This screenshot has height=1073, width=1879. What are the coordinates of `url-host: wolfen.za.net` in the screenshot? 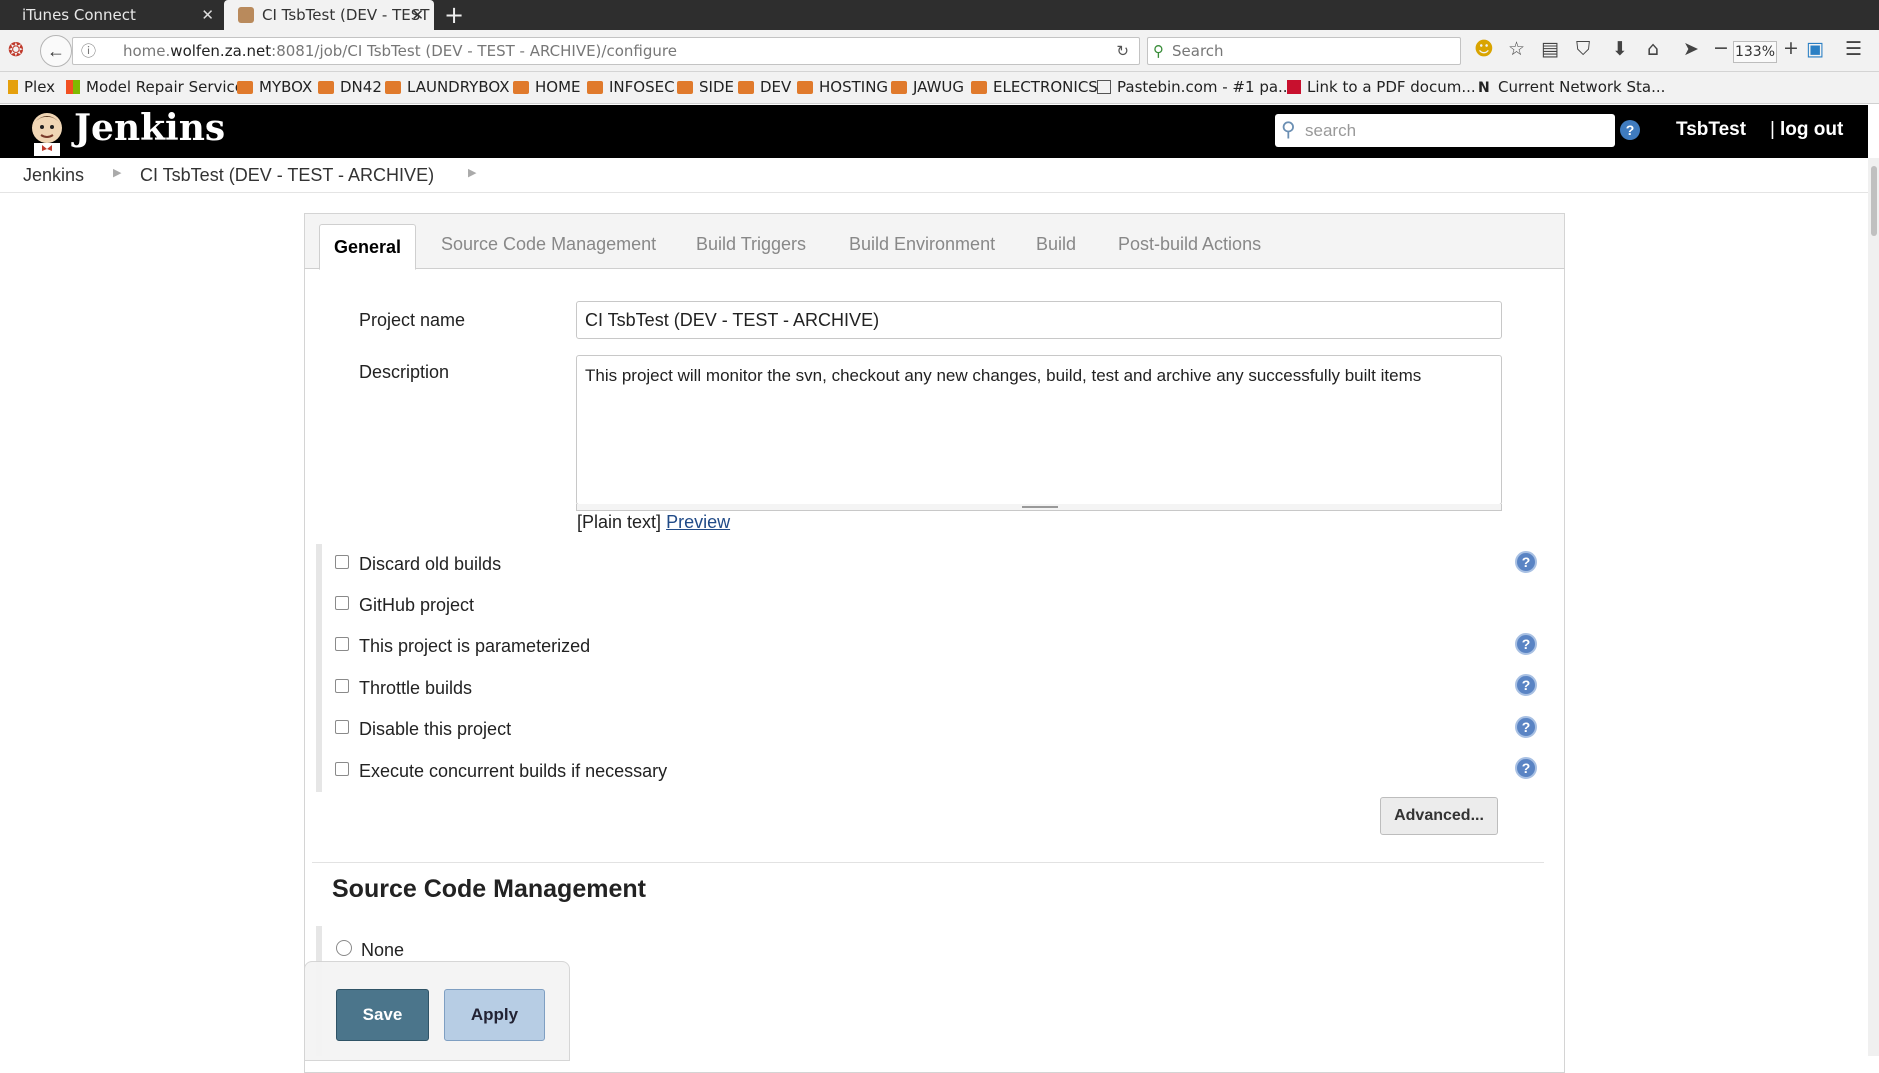 It's located at (221, 51).